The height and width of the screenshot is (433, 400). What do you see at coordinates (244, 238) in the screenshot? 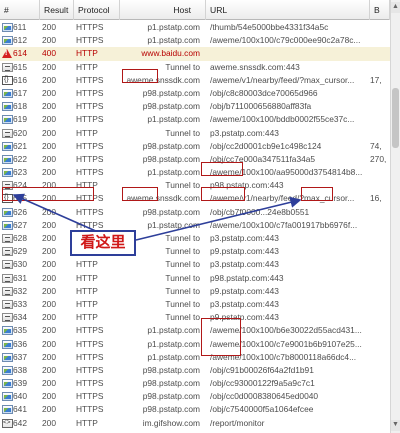
I see `row-url: p3.pstatp.com:443` at bounding box center [244, 238].